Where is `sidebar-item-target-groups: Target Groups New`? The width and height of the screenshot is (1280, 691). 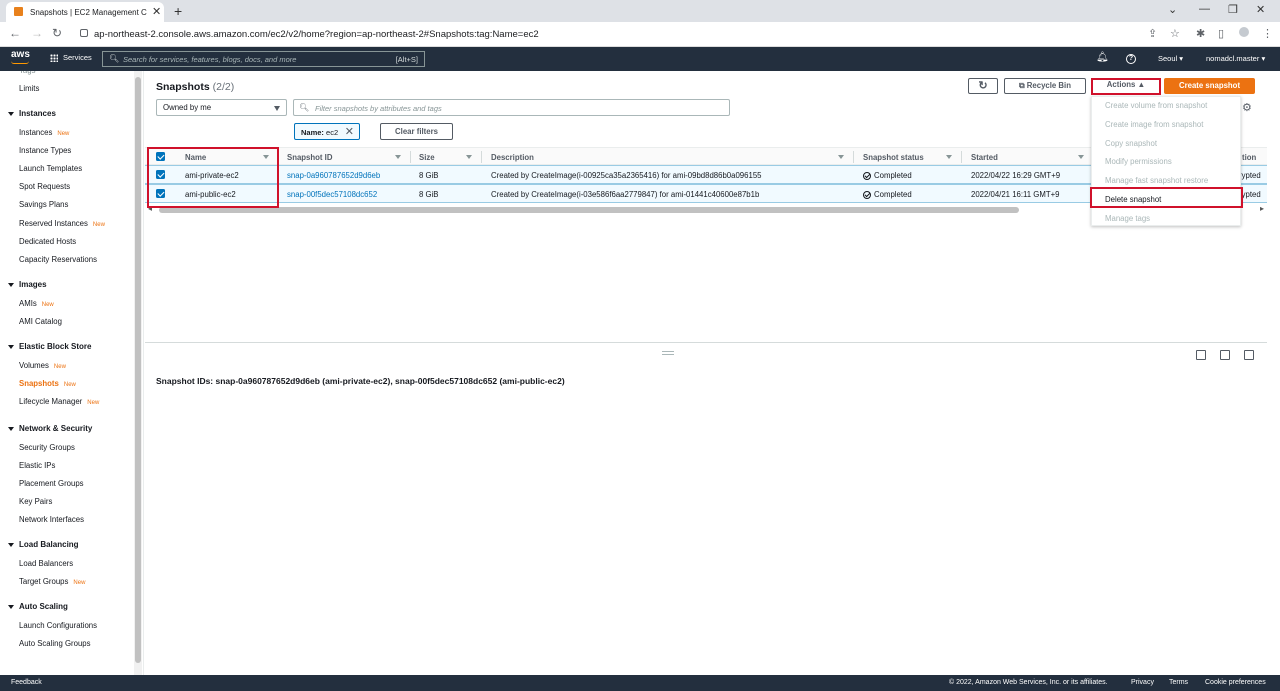 sidebar-item-target-groups: Target Groups New is located at coordinates (52, 581).